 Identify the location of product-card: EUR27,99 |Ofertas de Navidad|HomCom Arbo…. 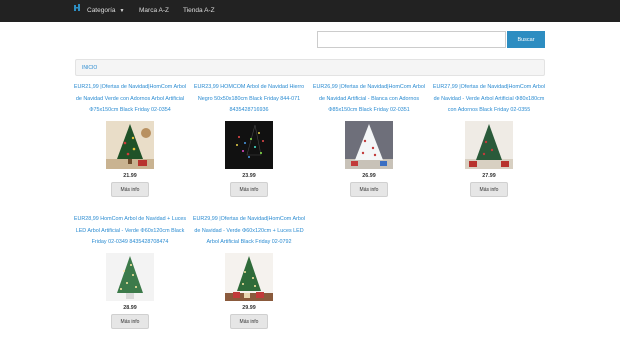
(489, 139).